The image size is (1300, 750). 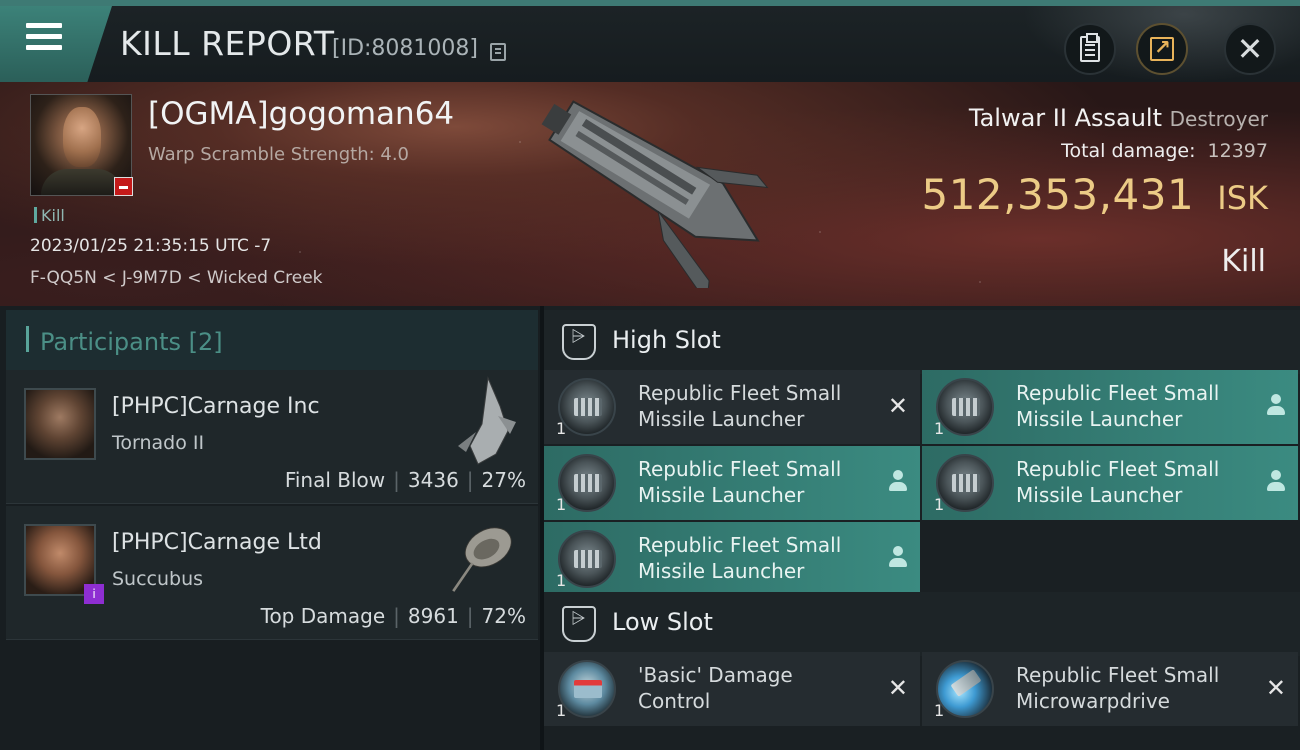 I want to click on high-slot-header: High Slot, so click(x=922, y=342).